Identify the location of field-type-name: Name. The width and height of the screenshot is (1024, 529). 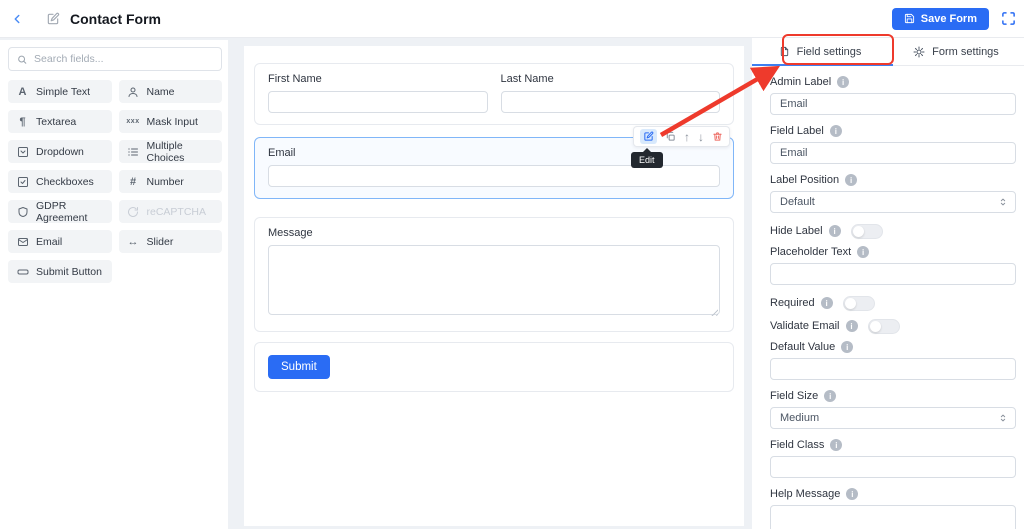
(170, 91).